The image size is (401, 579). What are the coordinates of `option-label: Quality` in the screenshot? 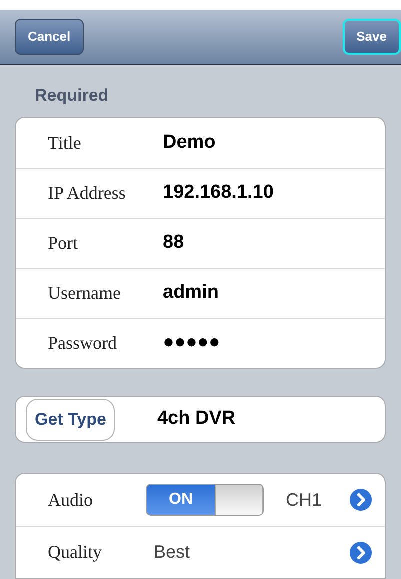 It's located at (75, 552).